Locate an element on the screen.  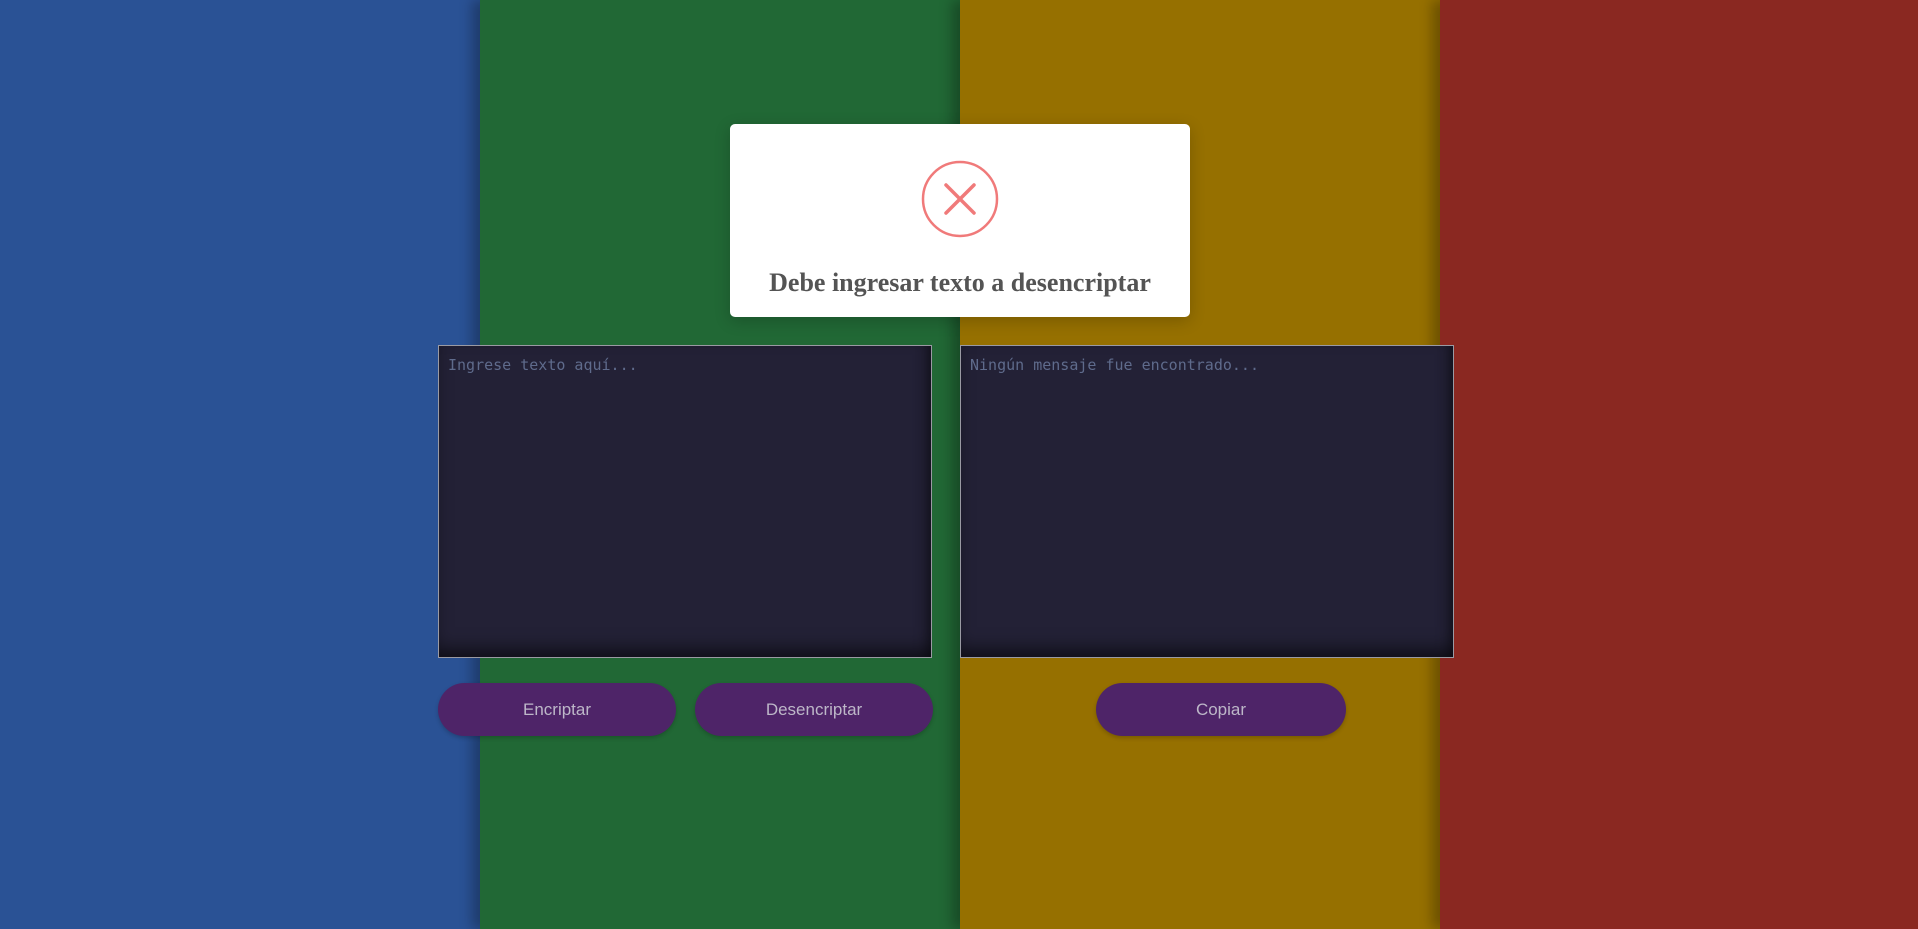
alert-message: Debe ingresar texto a desencriptar is located at coordinates (960, 282).